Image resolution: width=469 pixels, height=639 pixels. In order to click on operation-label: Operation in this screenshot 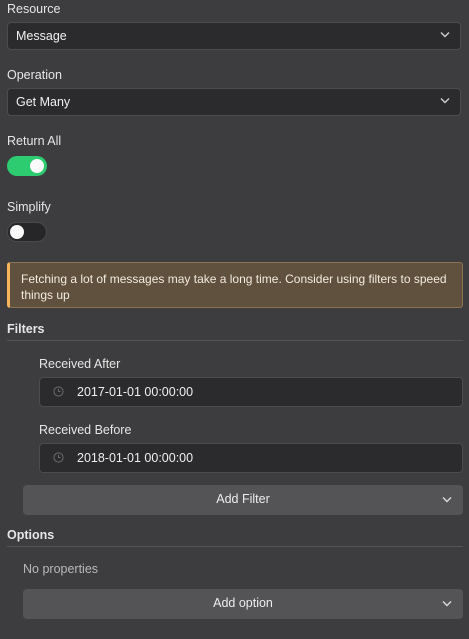, I will do `click(34, 75)`.